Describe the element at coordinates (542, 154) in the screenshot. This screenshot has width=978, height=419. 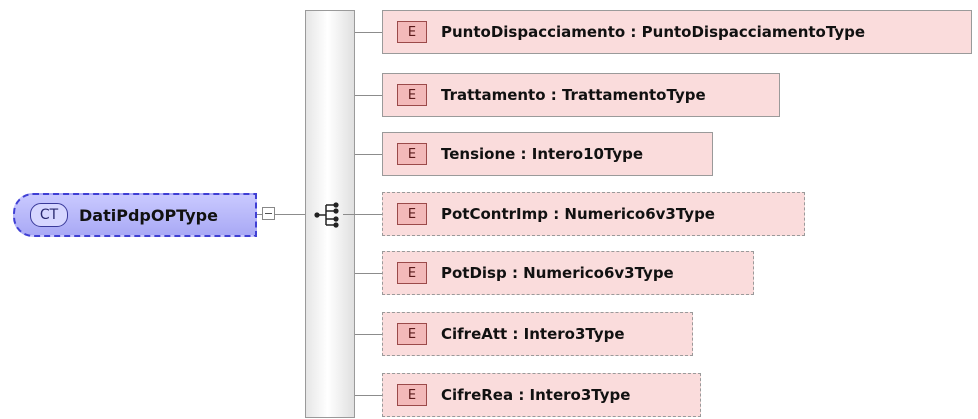
I see `element-label: Tensione : Intero10Type` at that location.